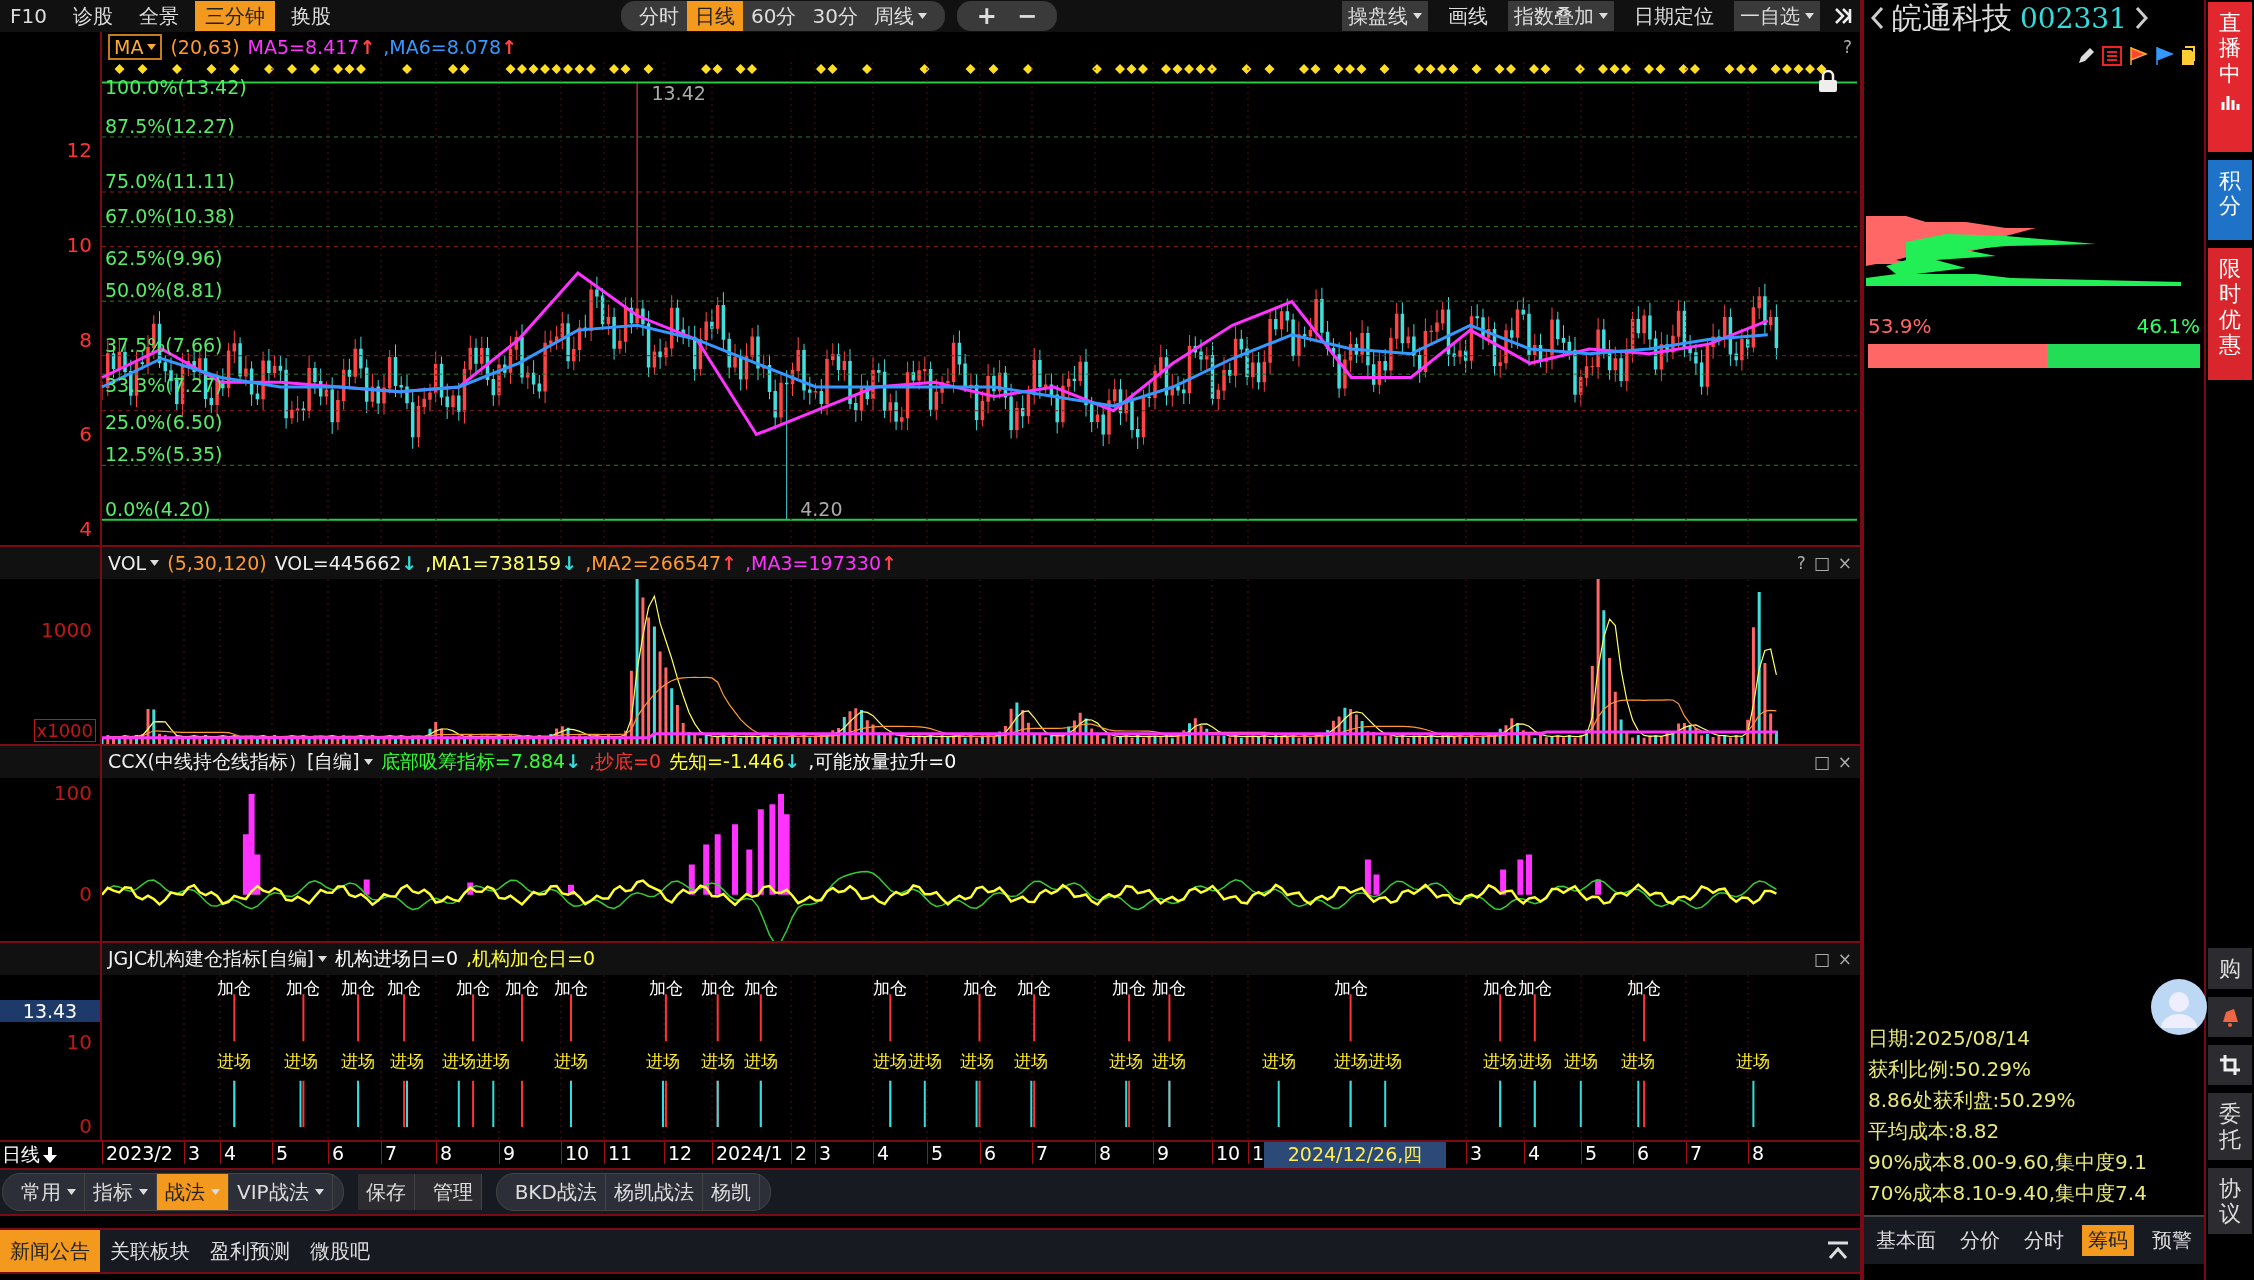  I want to click on date-tick-label: 2023/2, so click(137, 1153).